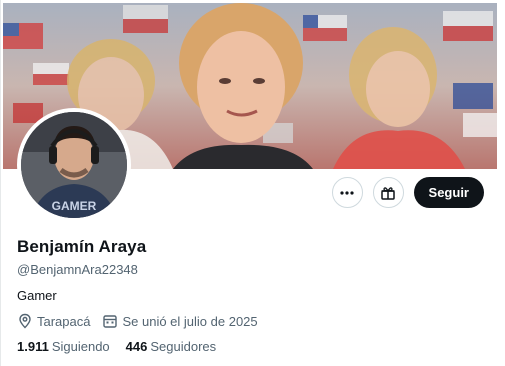  What do you see at coordinates (25, 321) in the screenshot?
I see `location-pin-icon` at bounding box center [25, 321].